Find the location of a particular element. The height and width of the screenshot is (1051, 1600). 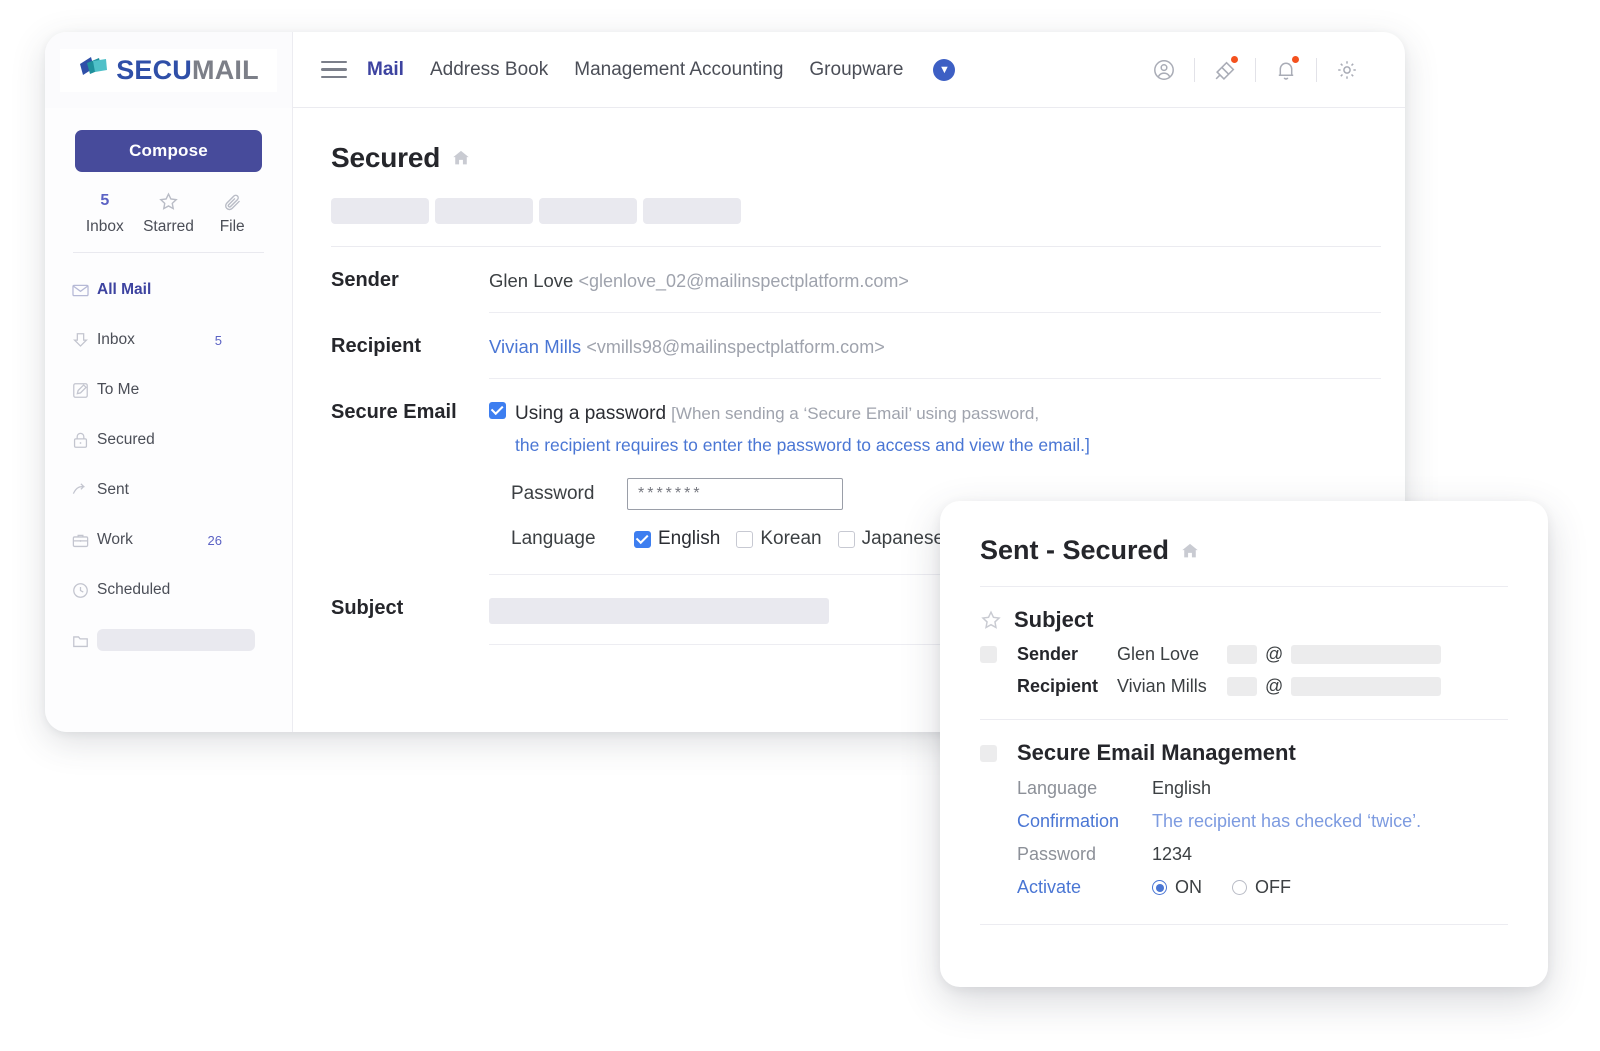

sender-name: Glen Love is located at coordinates (531, 280).